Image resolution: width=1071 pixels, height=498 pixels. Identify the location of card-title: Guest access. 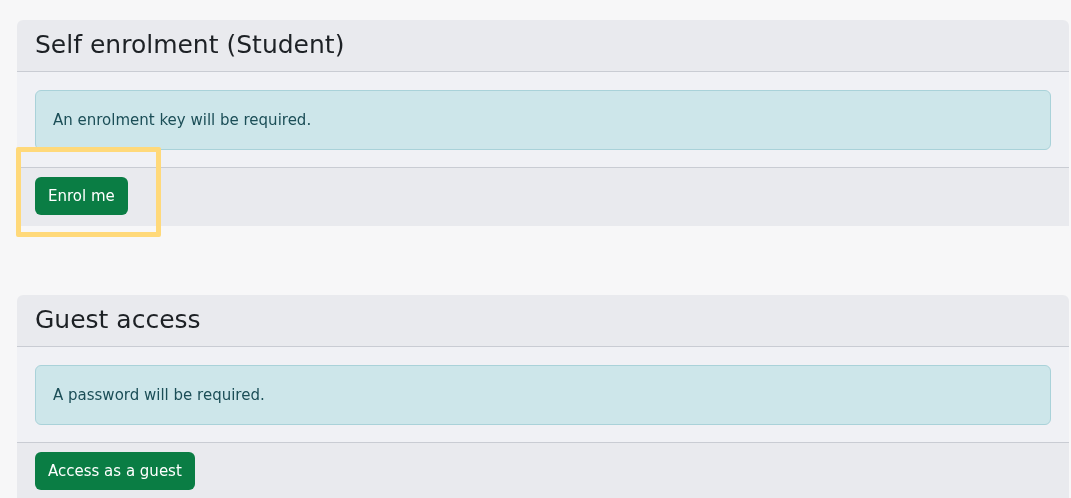
(543, 321).